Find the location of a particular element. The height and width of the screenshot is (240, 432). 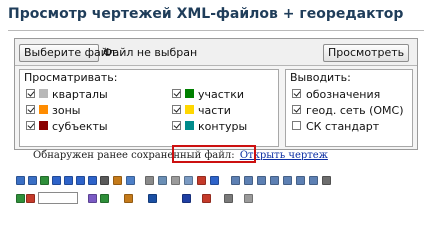

view-option-label: участки is located at coordinates (221, 94).